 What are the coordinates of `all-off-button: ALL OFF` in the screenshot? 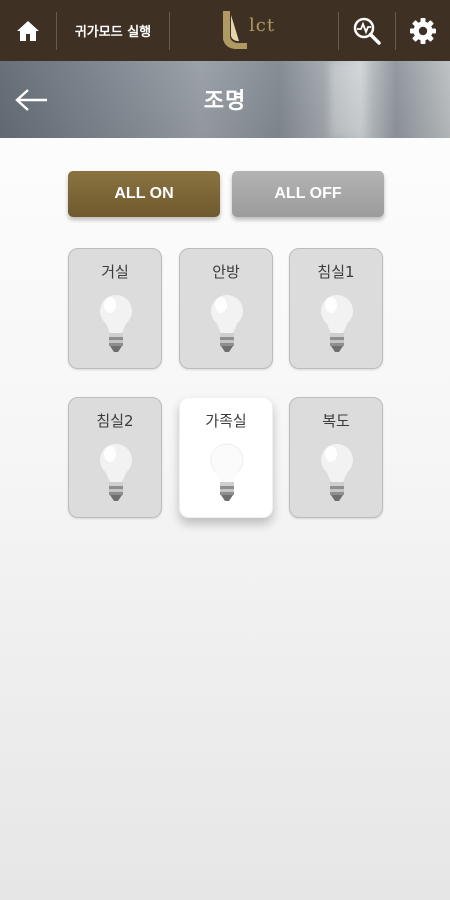 It's located at (308, 194).